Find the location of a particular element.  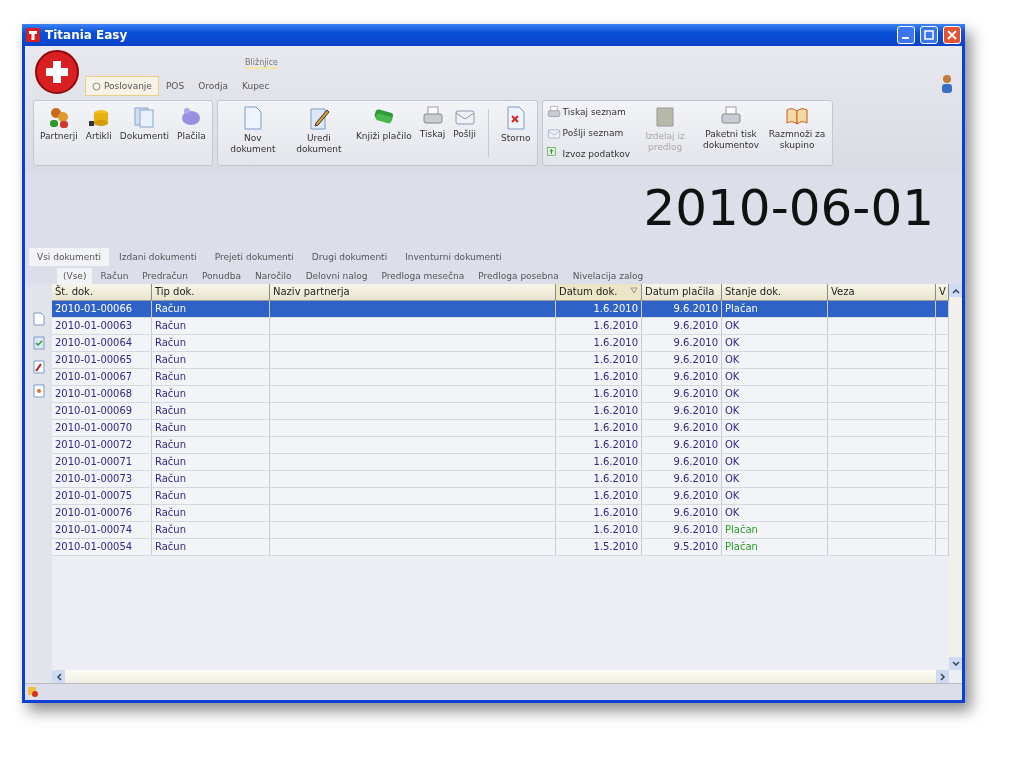

toolbar-button: Pošlji seznam is located at coordinates (588, 133).